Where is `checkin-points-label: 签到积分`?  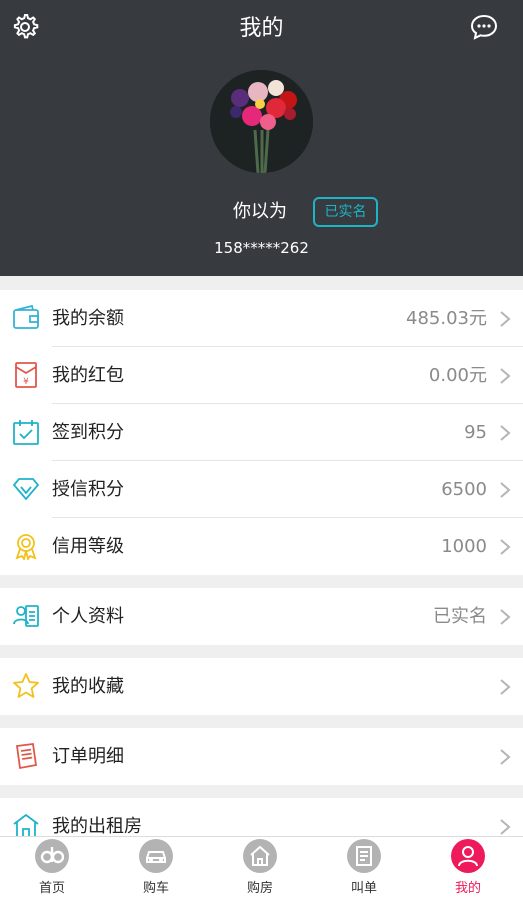
checkin-points-label: 签到积分 is located at coordinates (88, 432).